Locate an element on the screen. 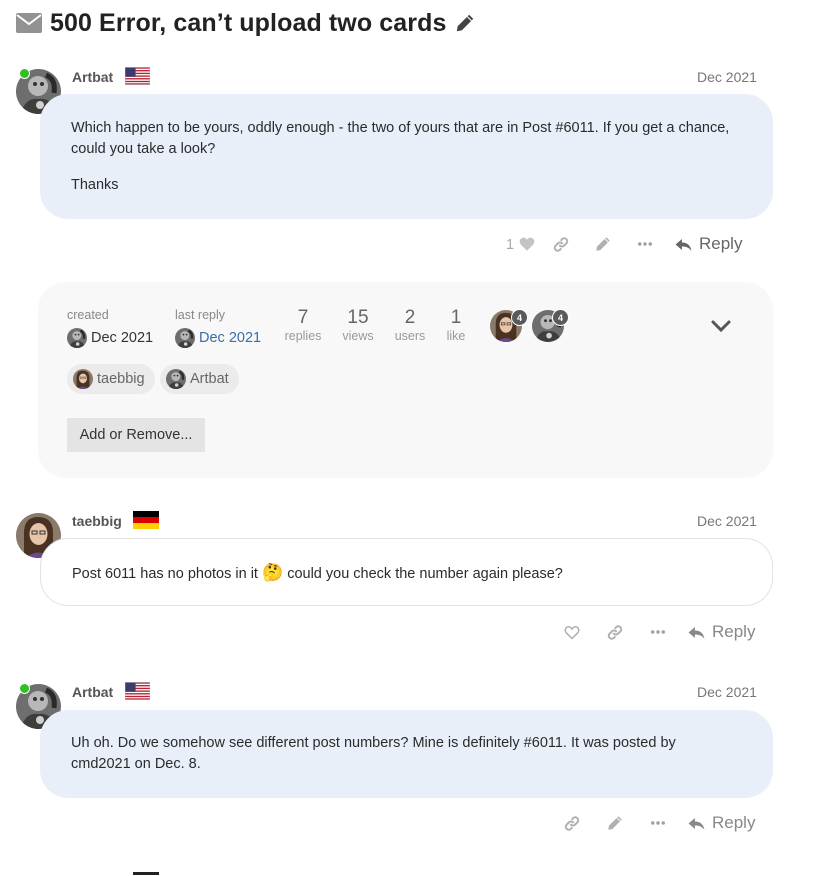  like-button is located at coordinates (572, 632).